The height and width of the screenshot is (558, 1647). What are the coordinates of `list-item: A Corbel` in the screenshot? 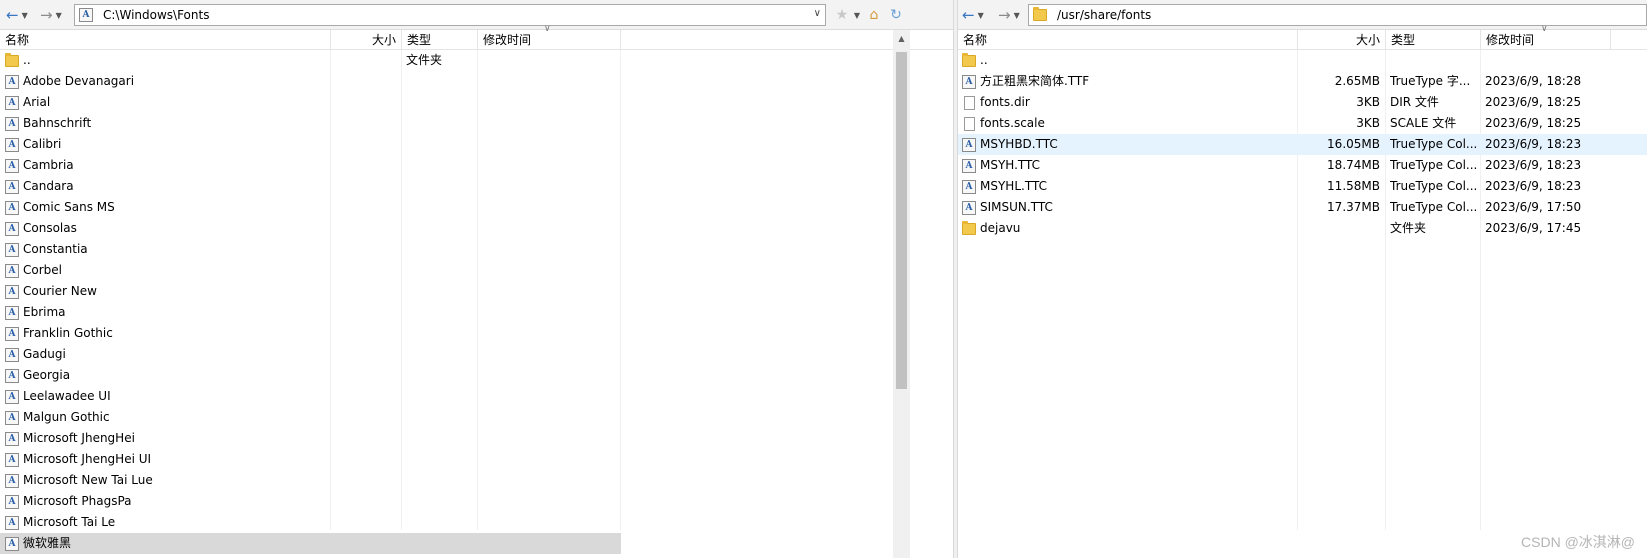 It's located at (476, 270).